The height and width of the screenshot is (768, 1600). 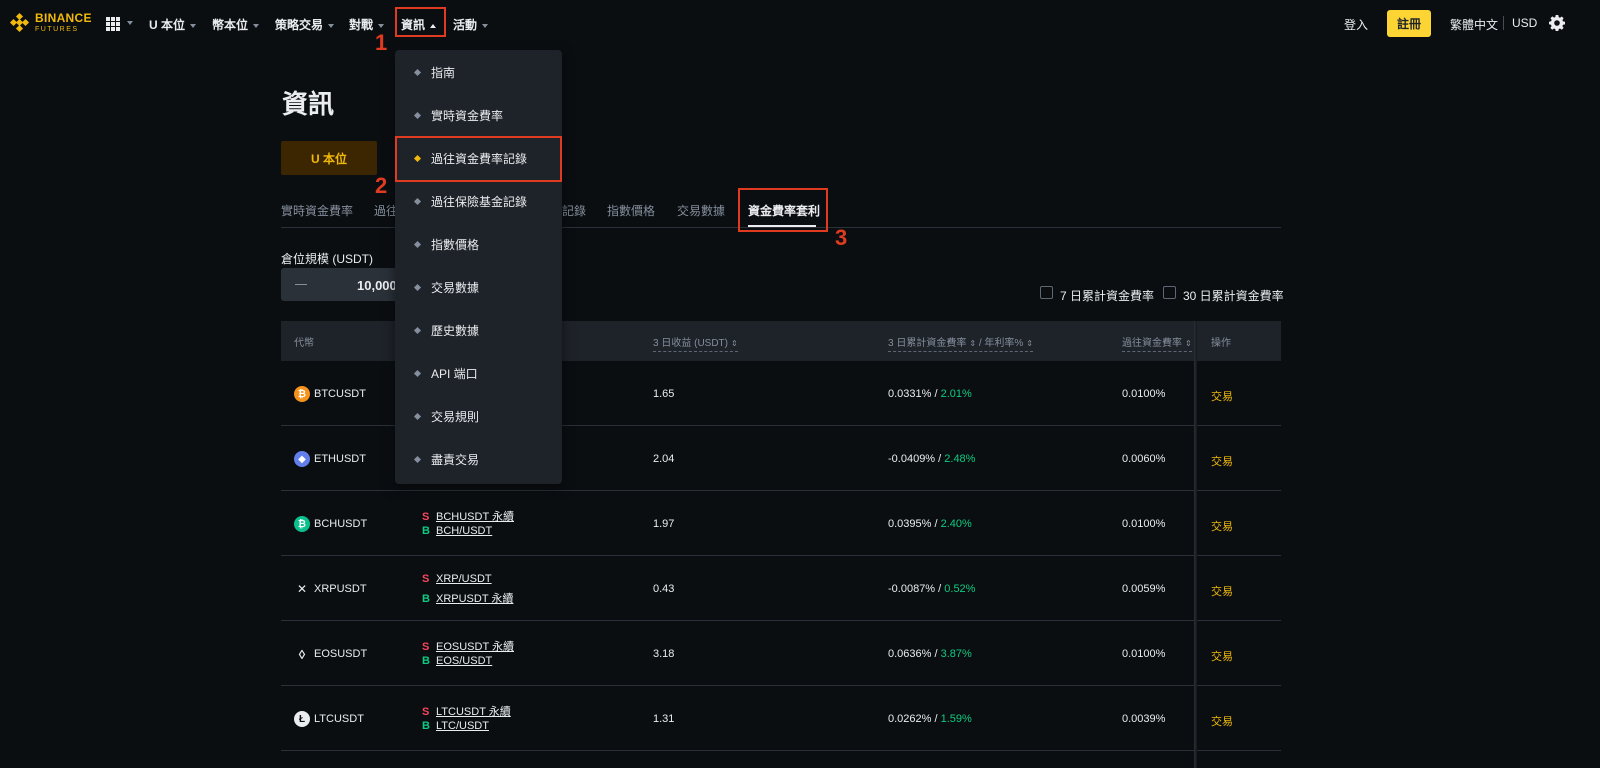 What do you see at coordinates (381, 42) in the screenshot?
I see `annotation-number-1: 1` at bounding box center [381, 42].